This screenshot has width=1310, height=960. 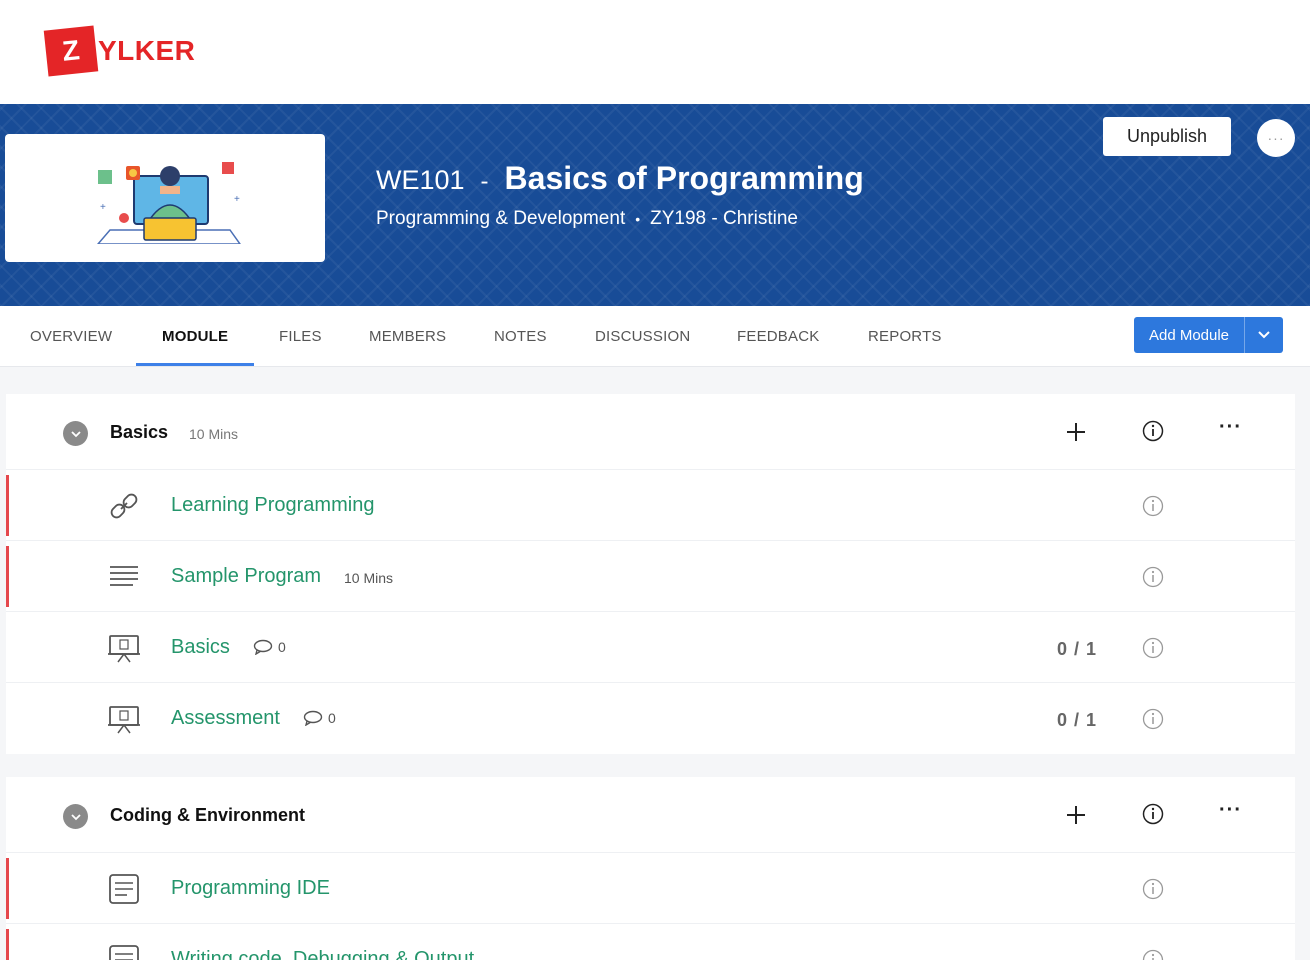 What do you see at coordinates (1264, 335) in the screenshot?
I see `chevron-down-icon` at bounding box center [1264, 335].